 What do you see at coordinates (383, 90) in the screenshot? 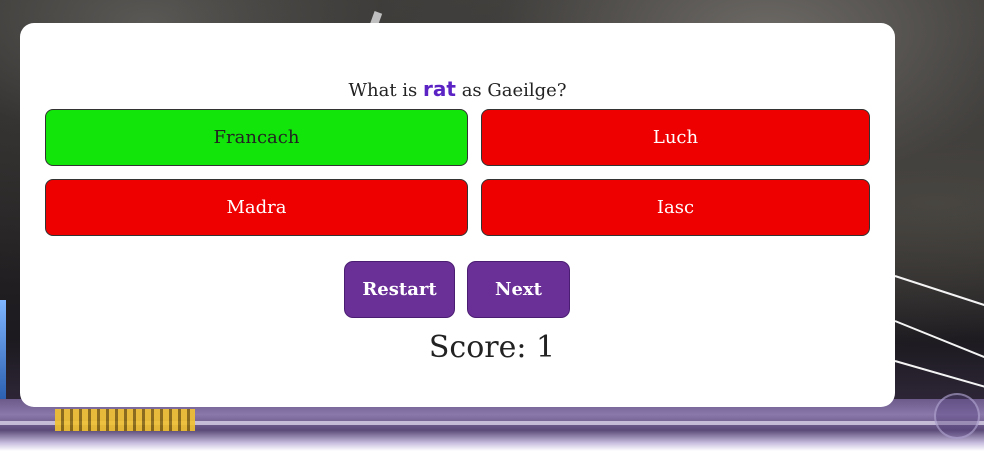
I see `question-prefix: What is` at bounding box center [383, 90].